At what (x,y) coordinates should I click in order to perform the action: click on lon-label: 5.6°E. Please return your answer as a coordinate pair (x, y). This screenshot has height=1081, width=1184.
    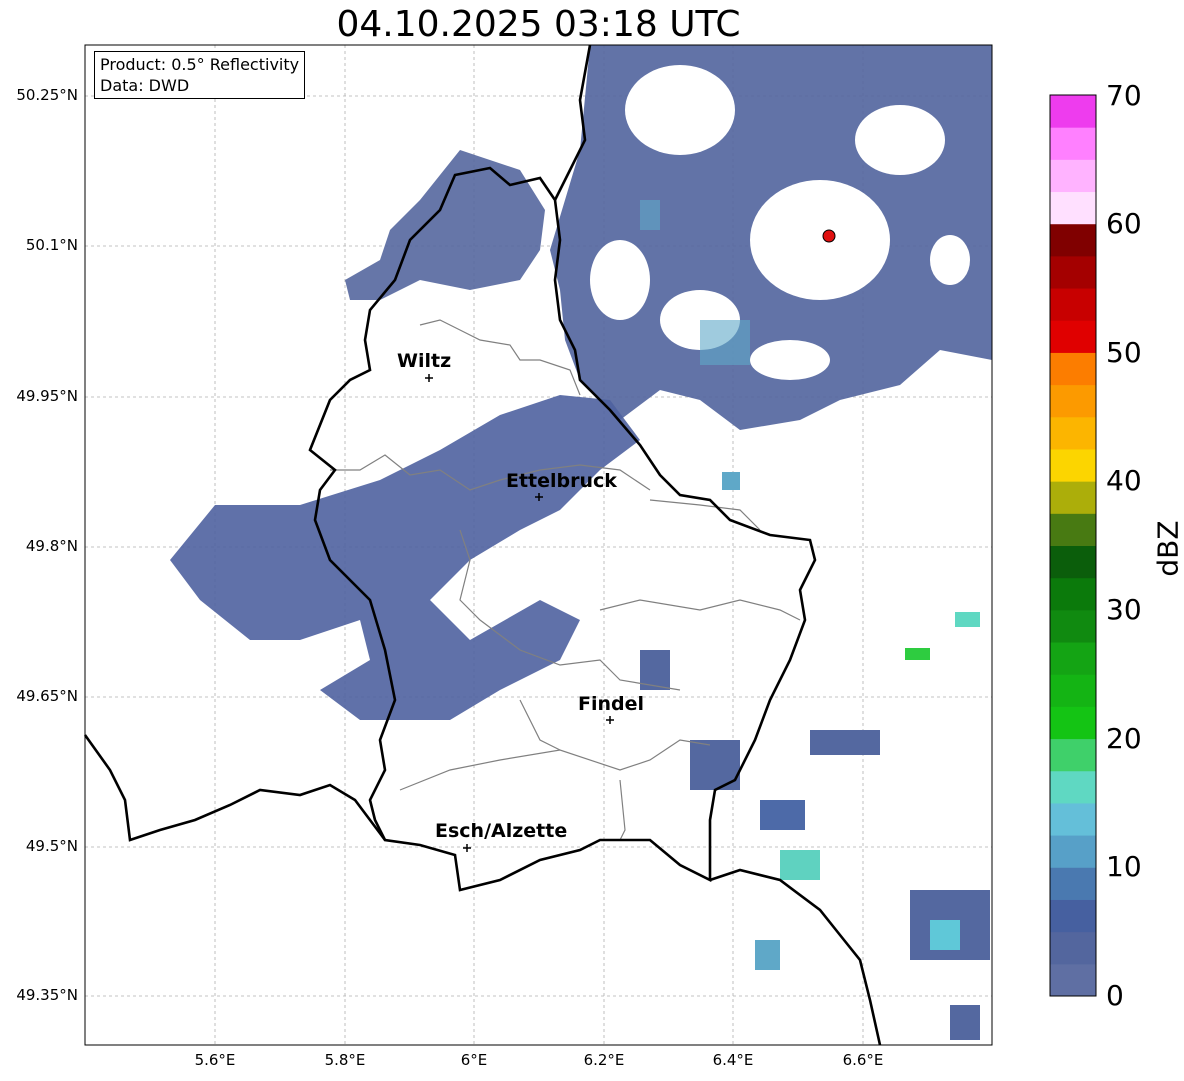
    Looking at the image, I should click on (215, 1060).